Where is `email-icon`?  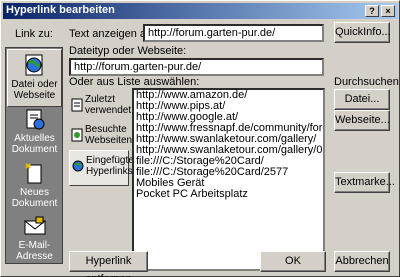
email-icon is located at coordinates (34, 225).